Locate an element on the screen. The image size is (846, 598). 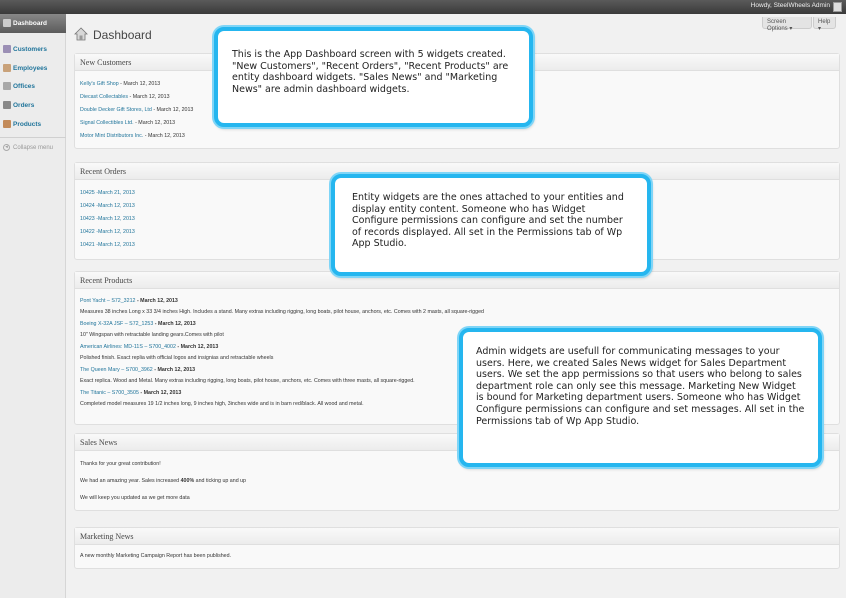
customer-link: Diecast Collectables is located at coordinates (104, 97).